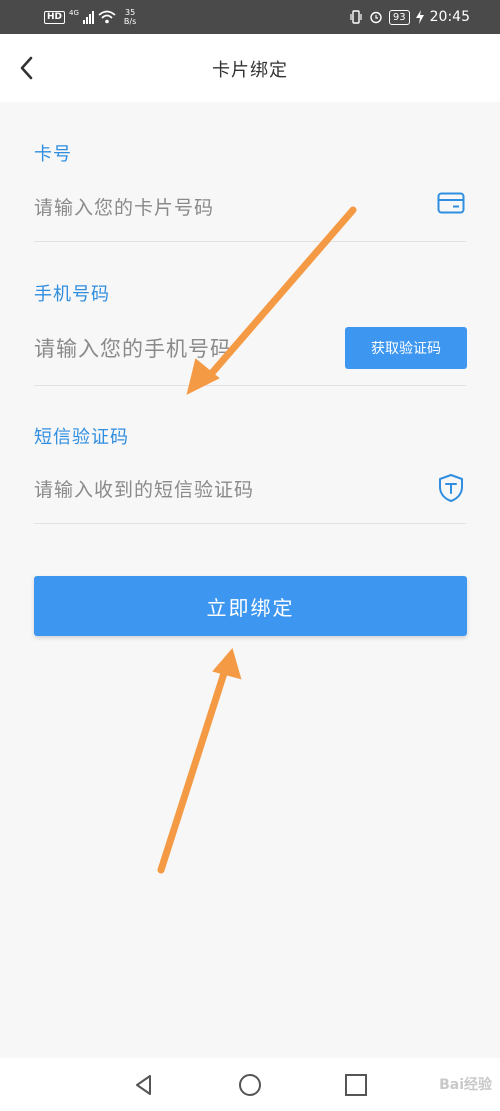  What do you see at coordinates (356, 17) in the screenshot?
I see `vibrate-icon` at bounding box center [356, 17].